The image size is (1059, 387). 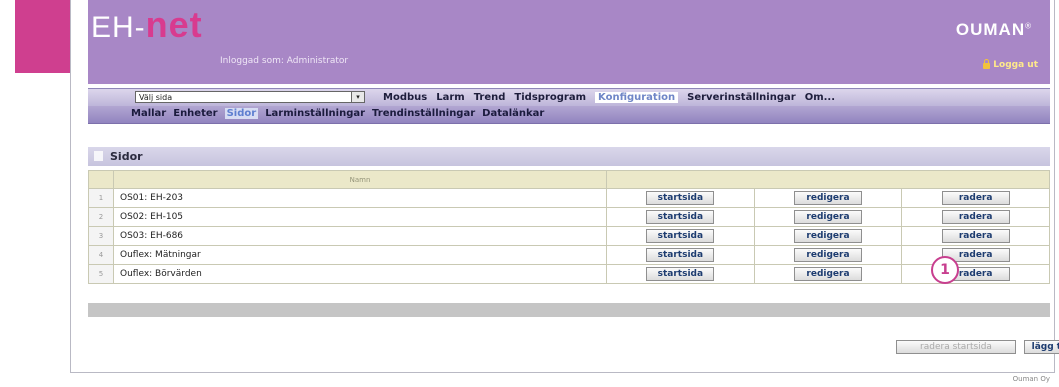 I want to click on nav-item-tidsprogram: Tidsprogram, so click(x=550, y=97).